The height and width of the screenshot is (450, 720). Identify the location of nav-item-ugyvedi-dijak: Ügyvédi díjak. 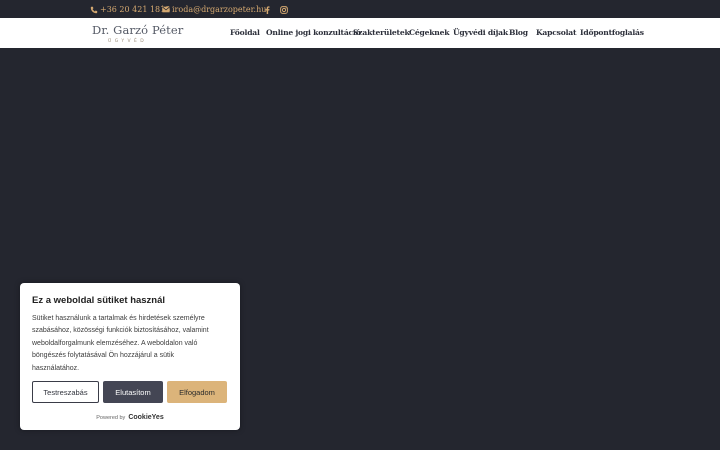
(480, 32).